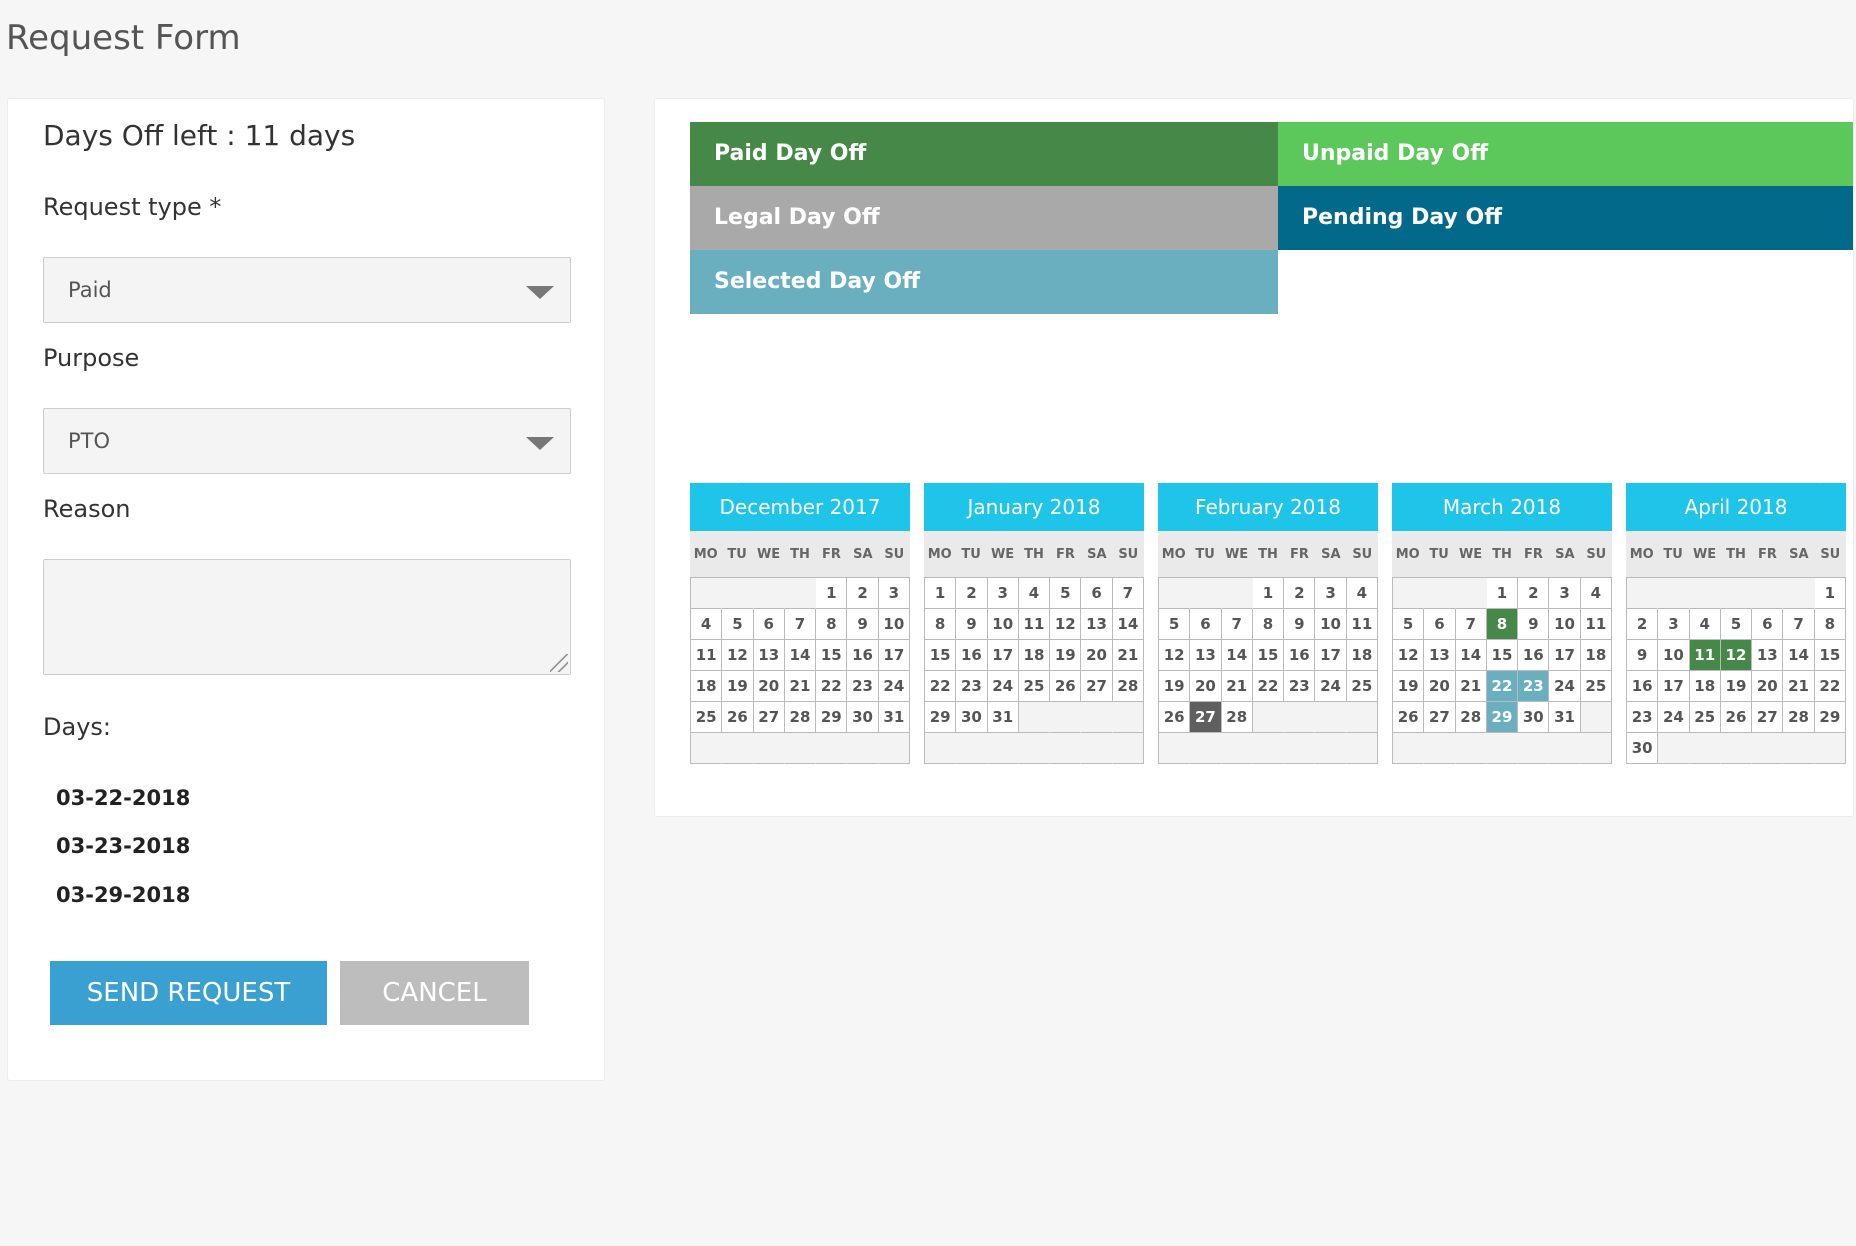 This screenshot has width=1856, height=1246. Describe the element at coordinates (434, 993) in the screenshot. I see `cancel-button: CANCEL` at that location.